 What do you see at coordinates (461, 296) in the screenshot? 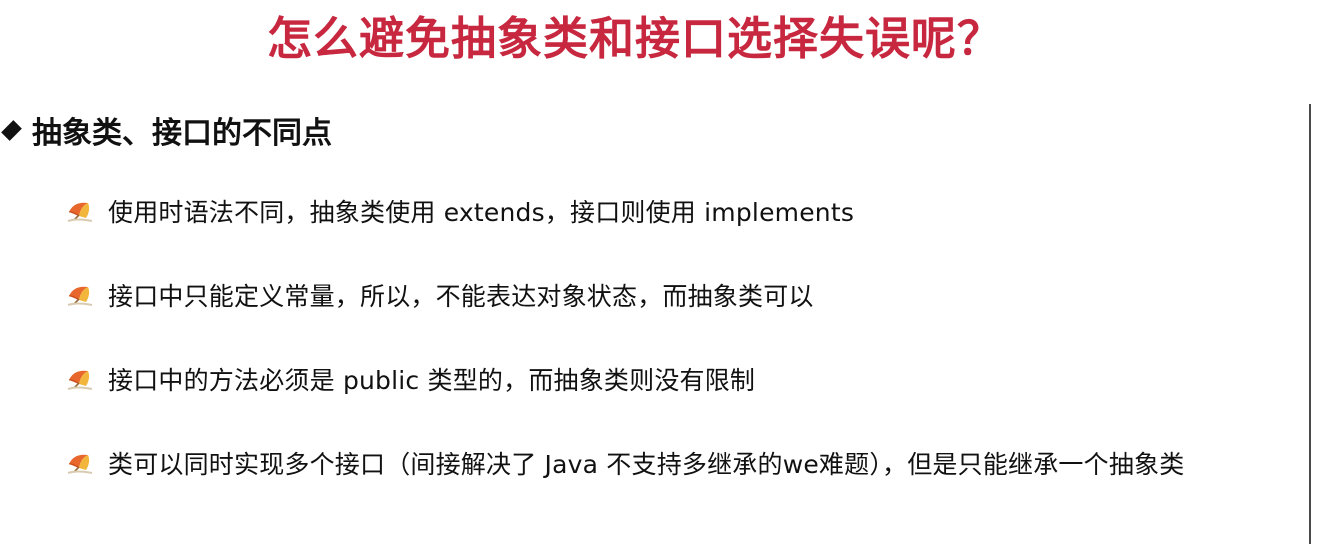
I see `list-item-text: 接口中只能定义常量，所以，不能表达对象状态，而抽象类可以` at bounding box center [461, 296].